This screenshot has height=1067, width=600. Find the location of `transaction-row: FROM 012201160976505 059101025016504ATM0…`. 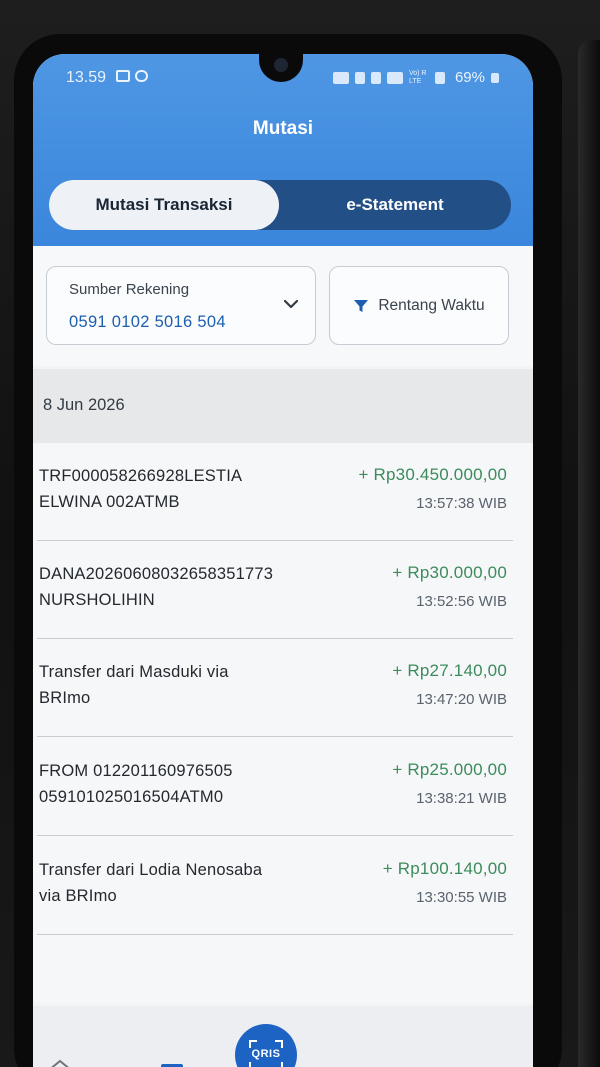

transaction-row: FROM 012201160976505 059101025016504ATM0… is located at coordinates (283, 787).